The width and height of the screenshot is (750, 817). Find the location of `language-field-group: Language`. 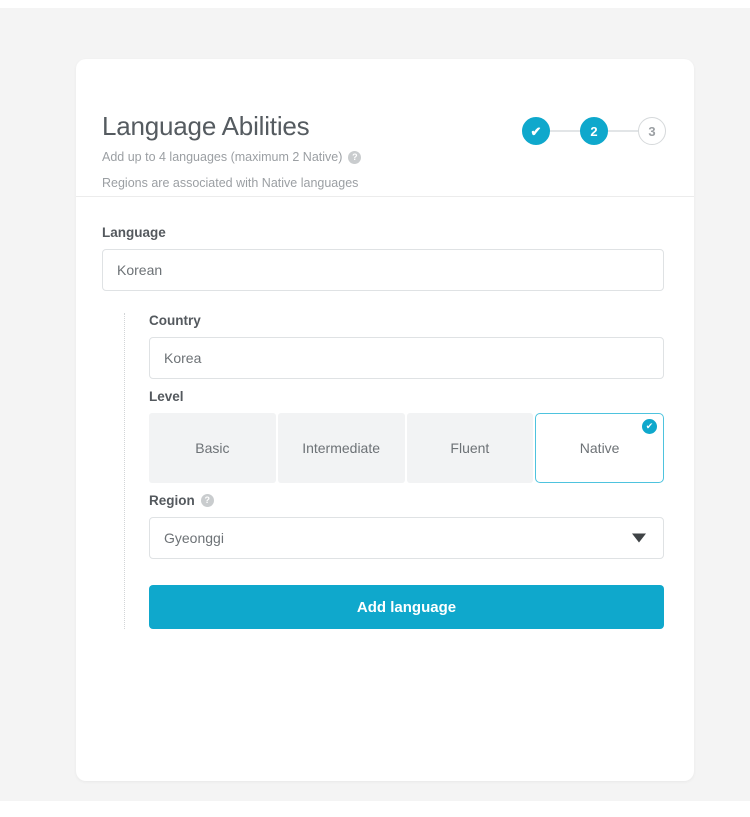

language-field-group: Language is located at coordinates (383, 258).